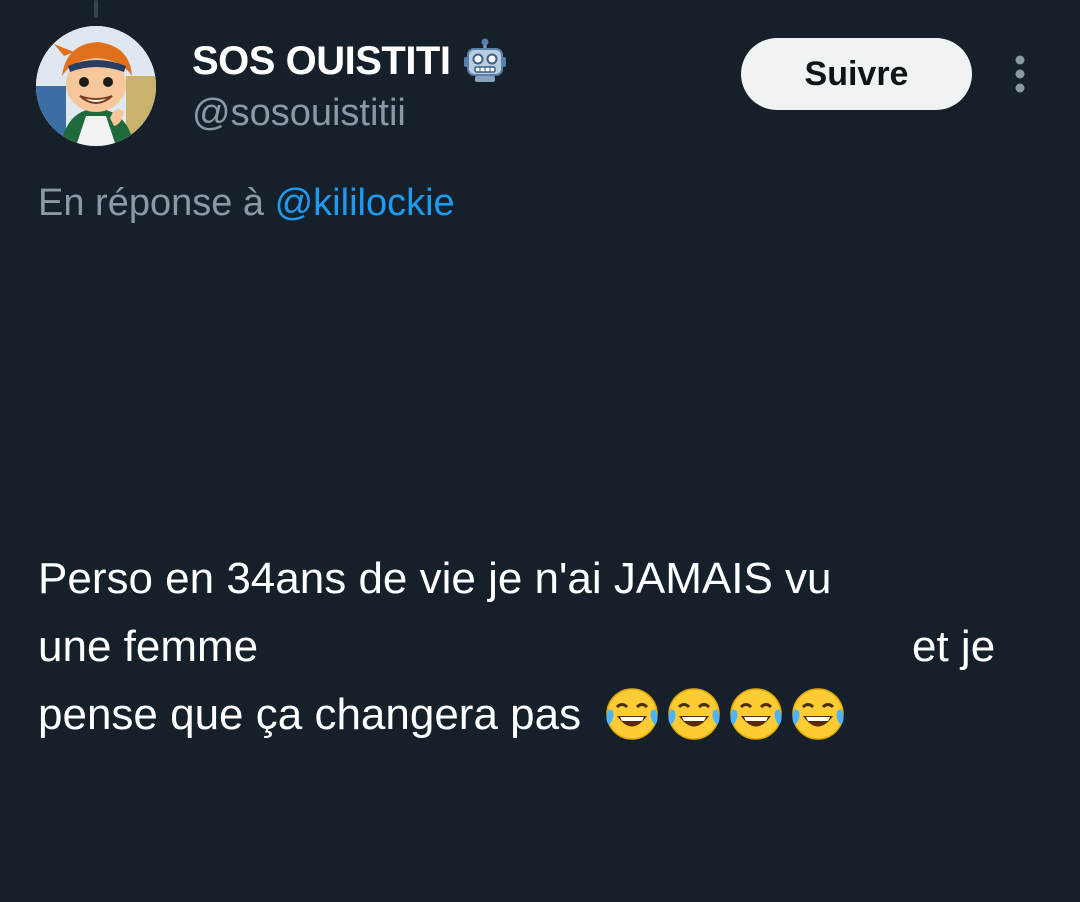 This screenshot has height=902, width=1080. What do you see at coordinates (148, 646) in the screenshot?
I see `tweet-line-2-start: une femme` at bounding box center [148, 646].